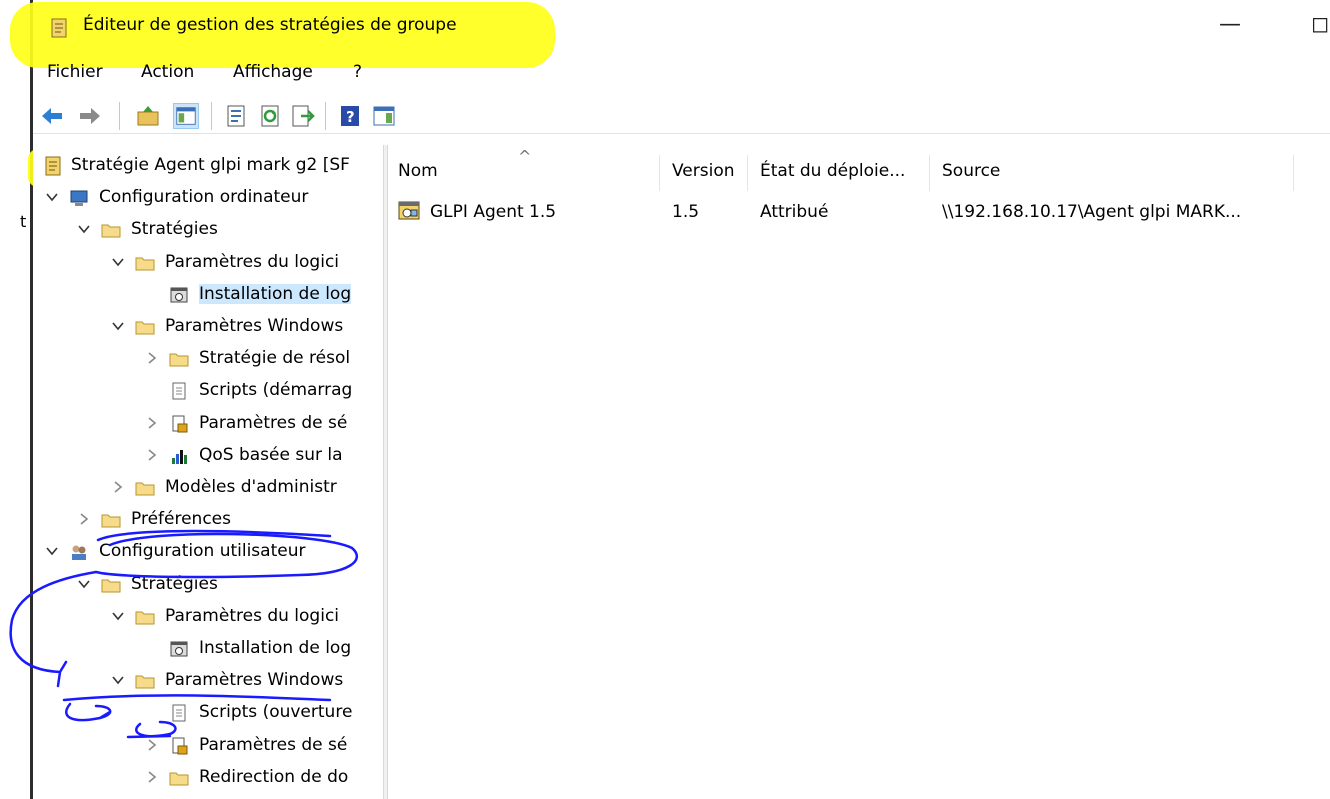  I want to click on menu-fichier: Fichier, so click(75, 72).